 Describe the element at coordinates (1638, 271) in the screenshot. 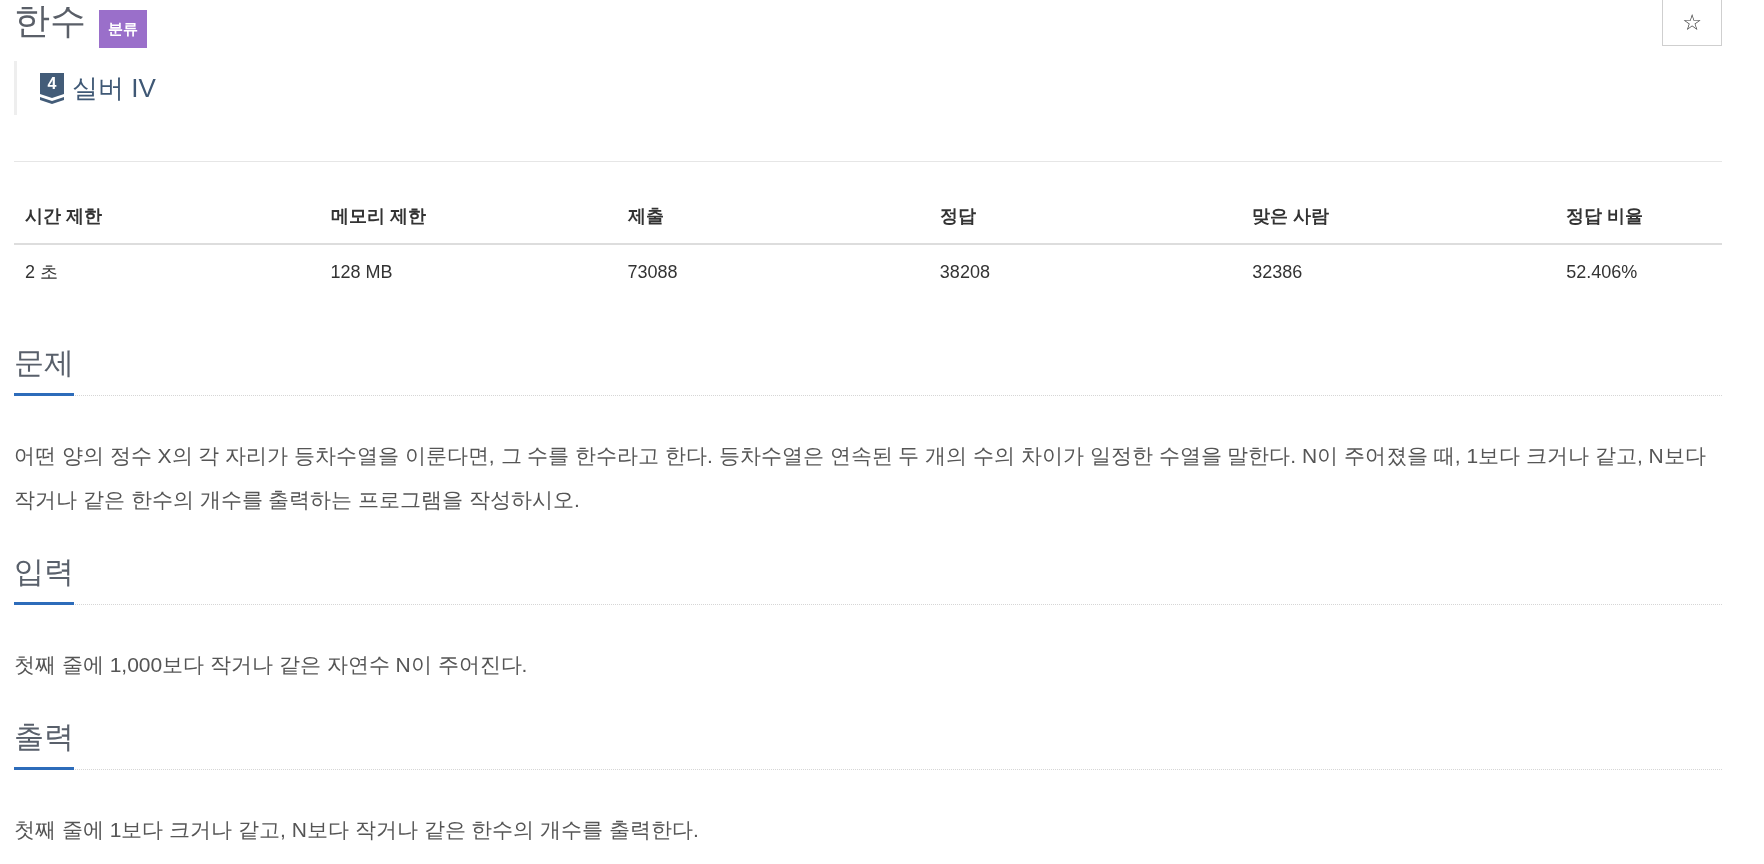

I see `table-cell: 52.406%` at that location.